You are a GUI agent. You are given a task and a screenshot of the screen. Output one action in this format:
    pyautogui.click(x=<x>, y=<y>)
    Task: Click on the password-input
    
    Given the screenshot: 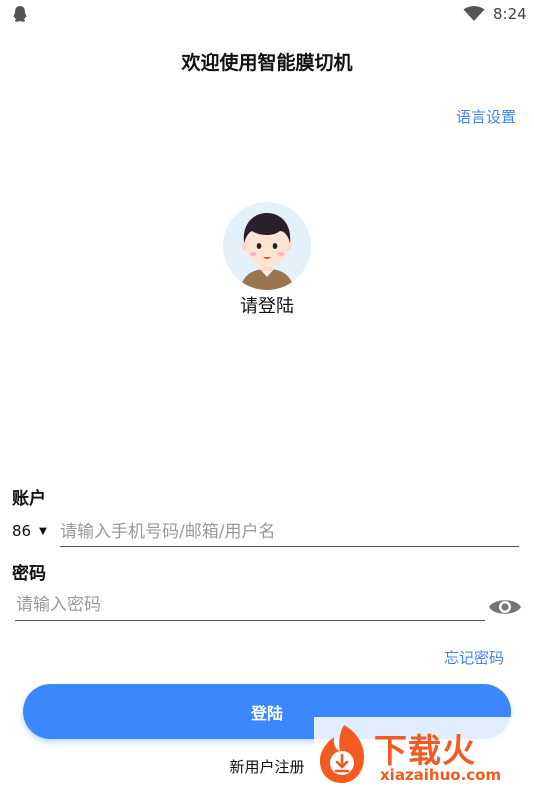 What is the action you would take?
    pyautogui.click(x=248, y=605)
    